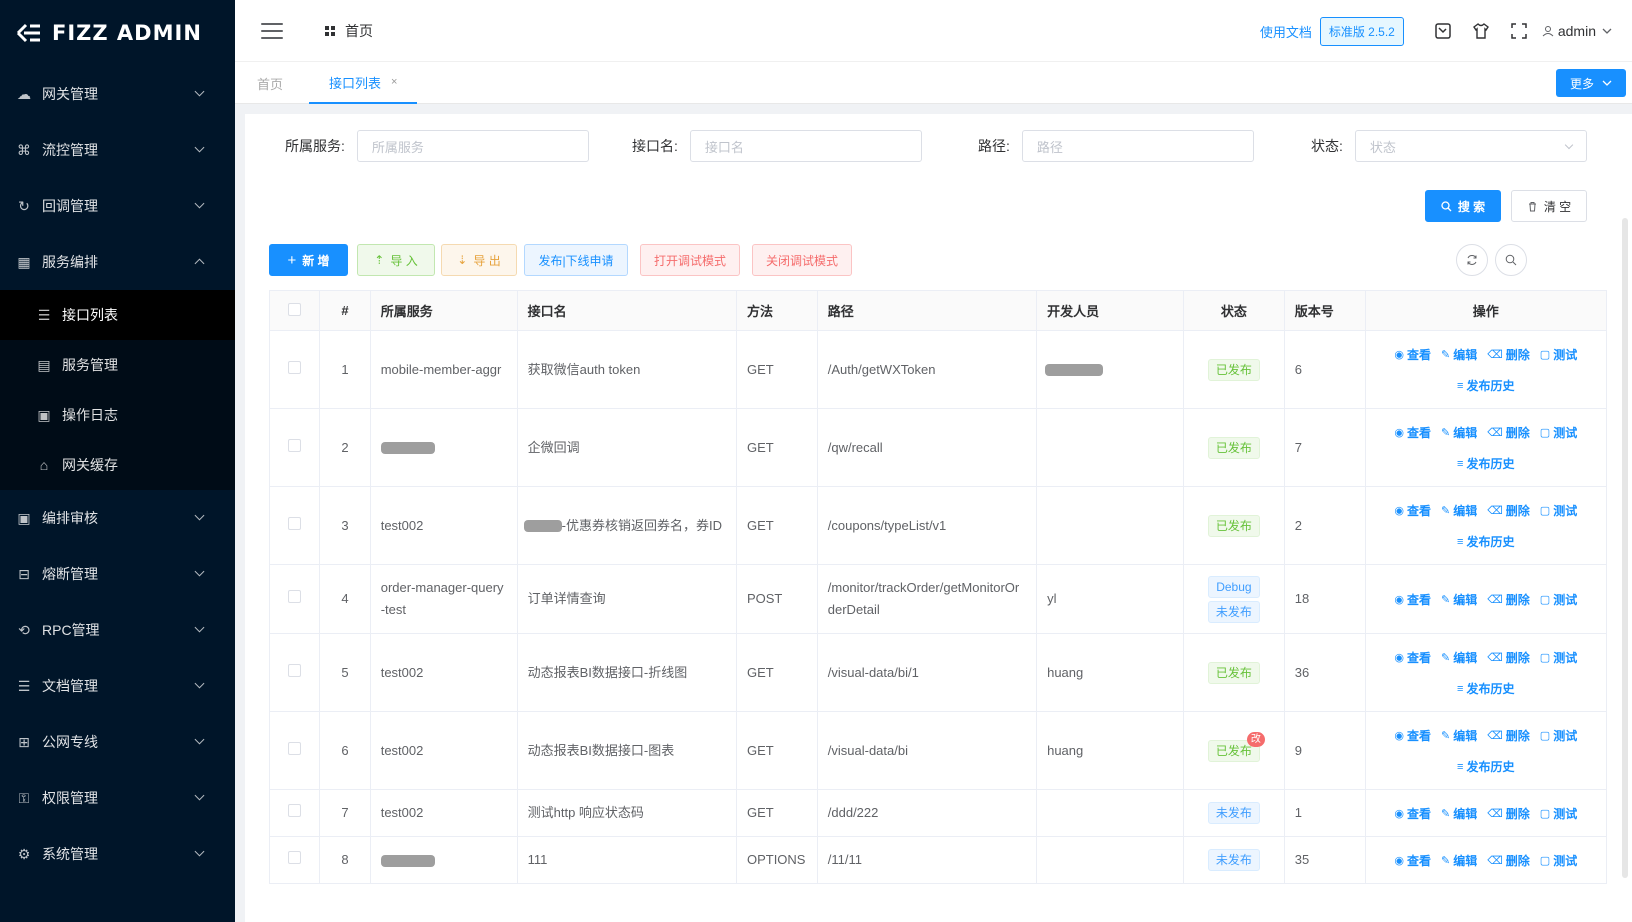 This screenshot has height=922, width=1632. I want to click on publish-request-button: 发布|下线申请, so click(576, 260).